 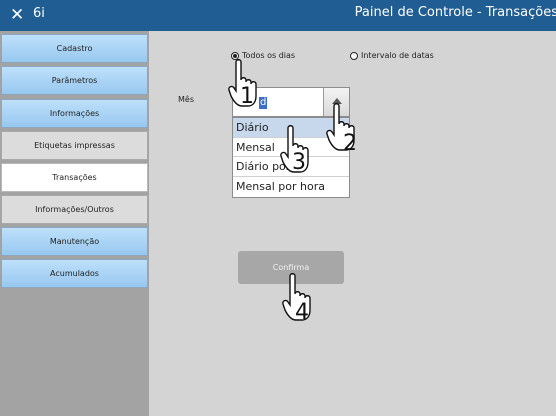 I want to click on sidebar-item-acumulados: Acumulados, so click(x=74, y=273).